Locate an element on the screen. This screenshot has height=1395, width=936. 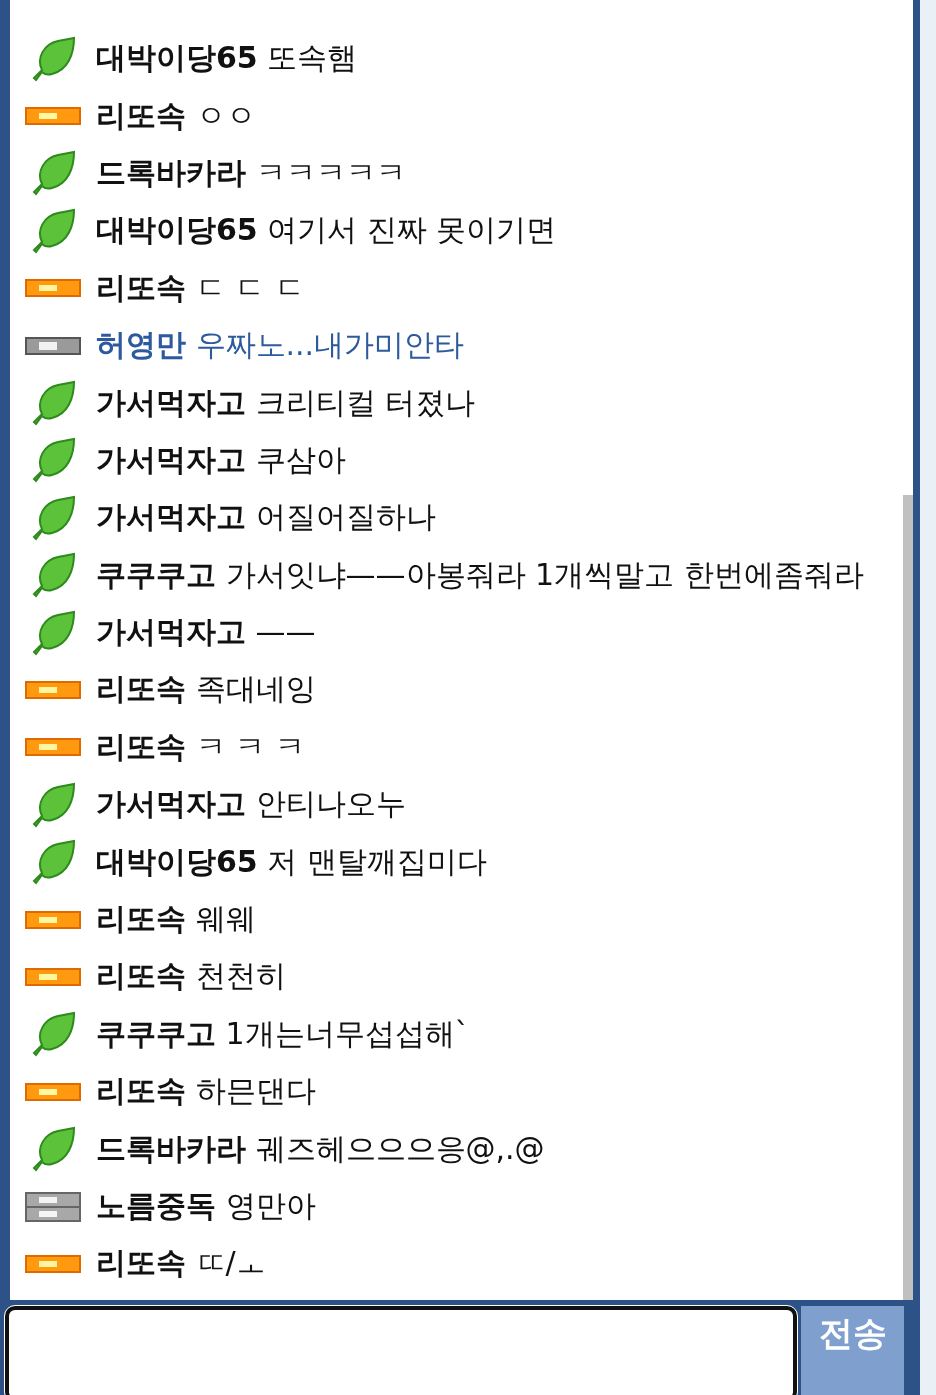
chat-message: 허영만 우짜노...내가미안타 is located at coordinates (280, 345).